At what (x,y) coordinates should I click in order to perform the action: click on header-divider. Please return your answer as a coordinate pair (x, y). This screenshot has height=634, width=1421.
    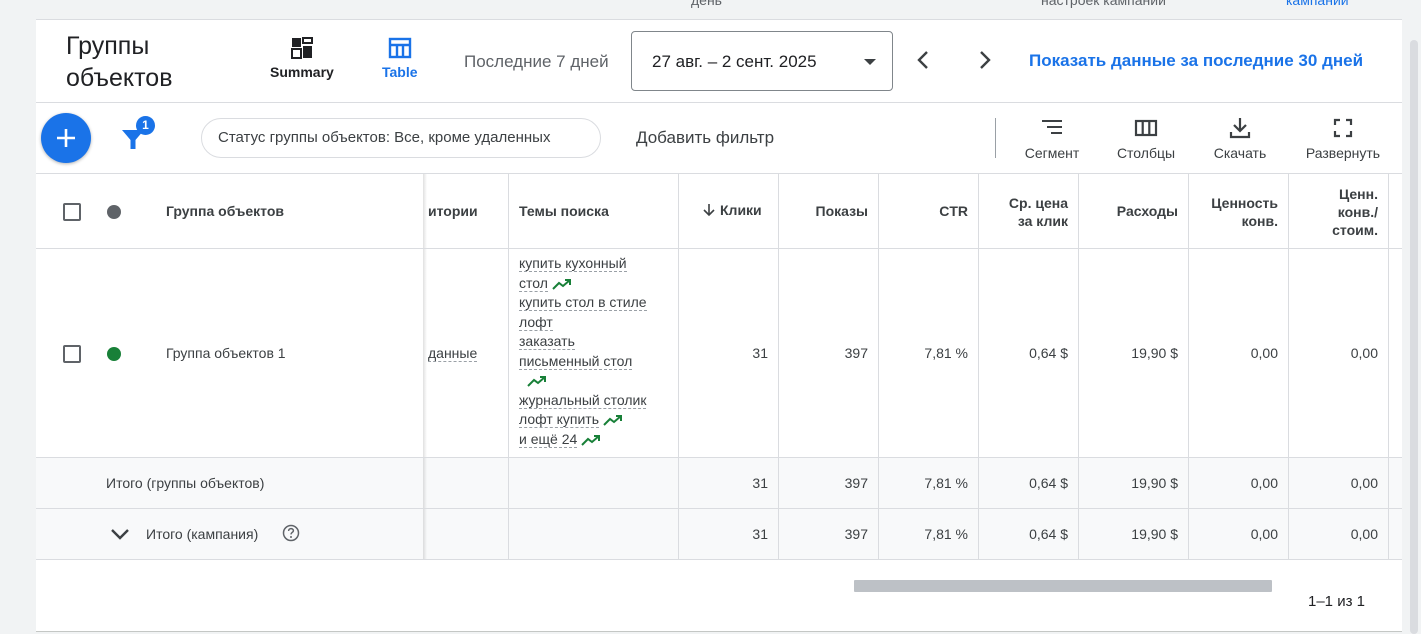
    Looking at the image, I should click on (719, 102).